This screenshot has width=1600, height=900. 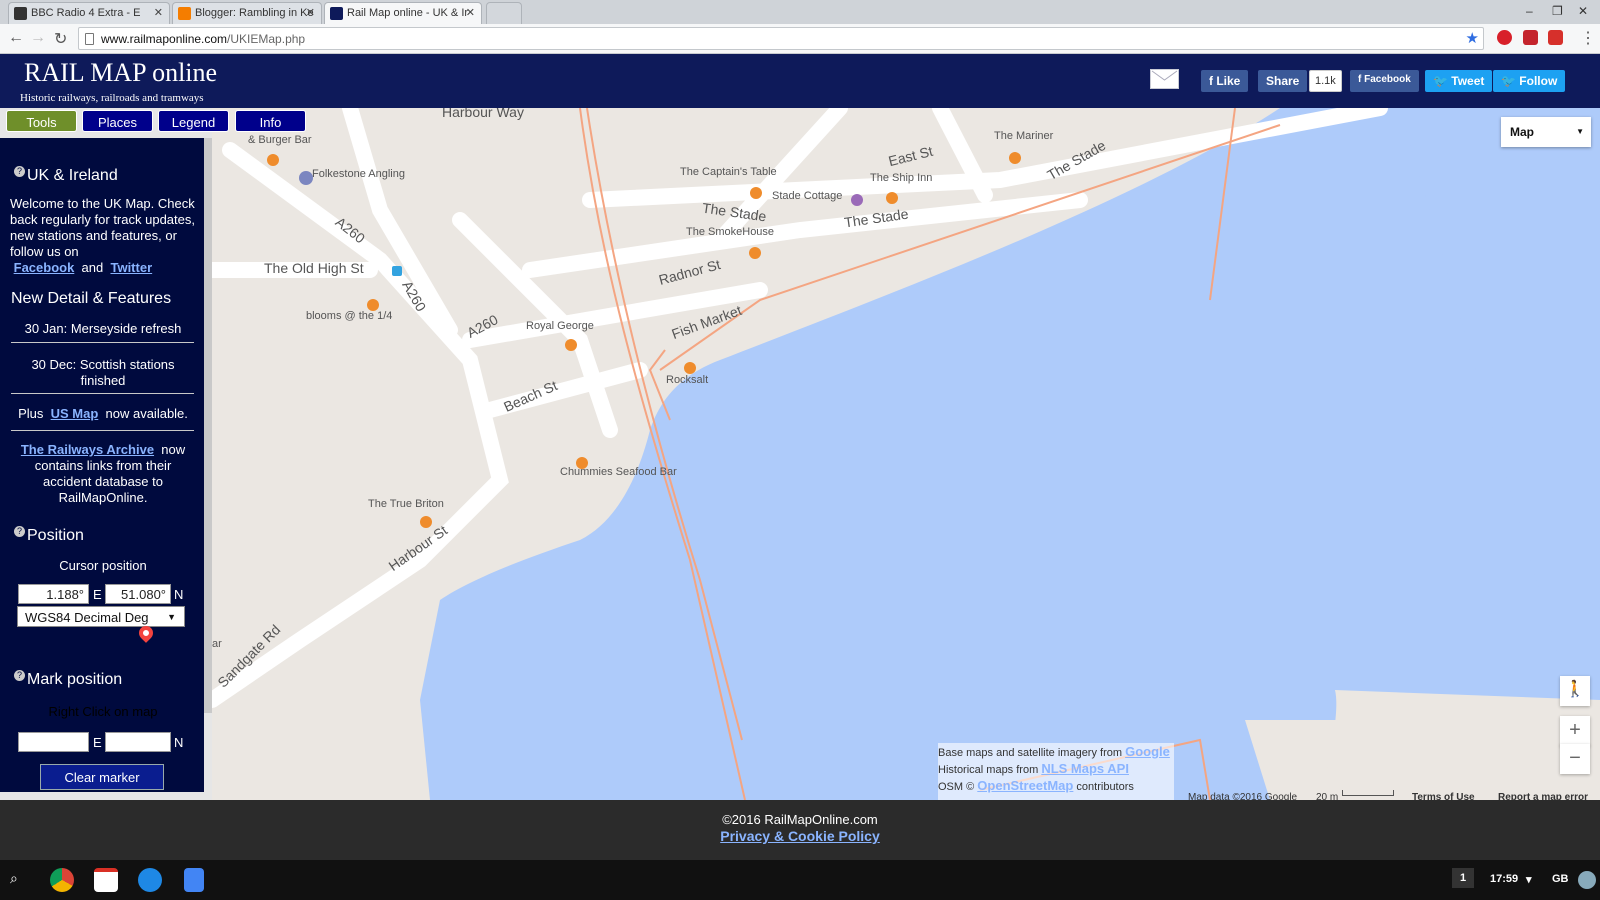 I want to click on poi-label: The SmokeHouse, so click(x=730, y=232).